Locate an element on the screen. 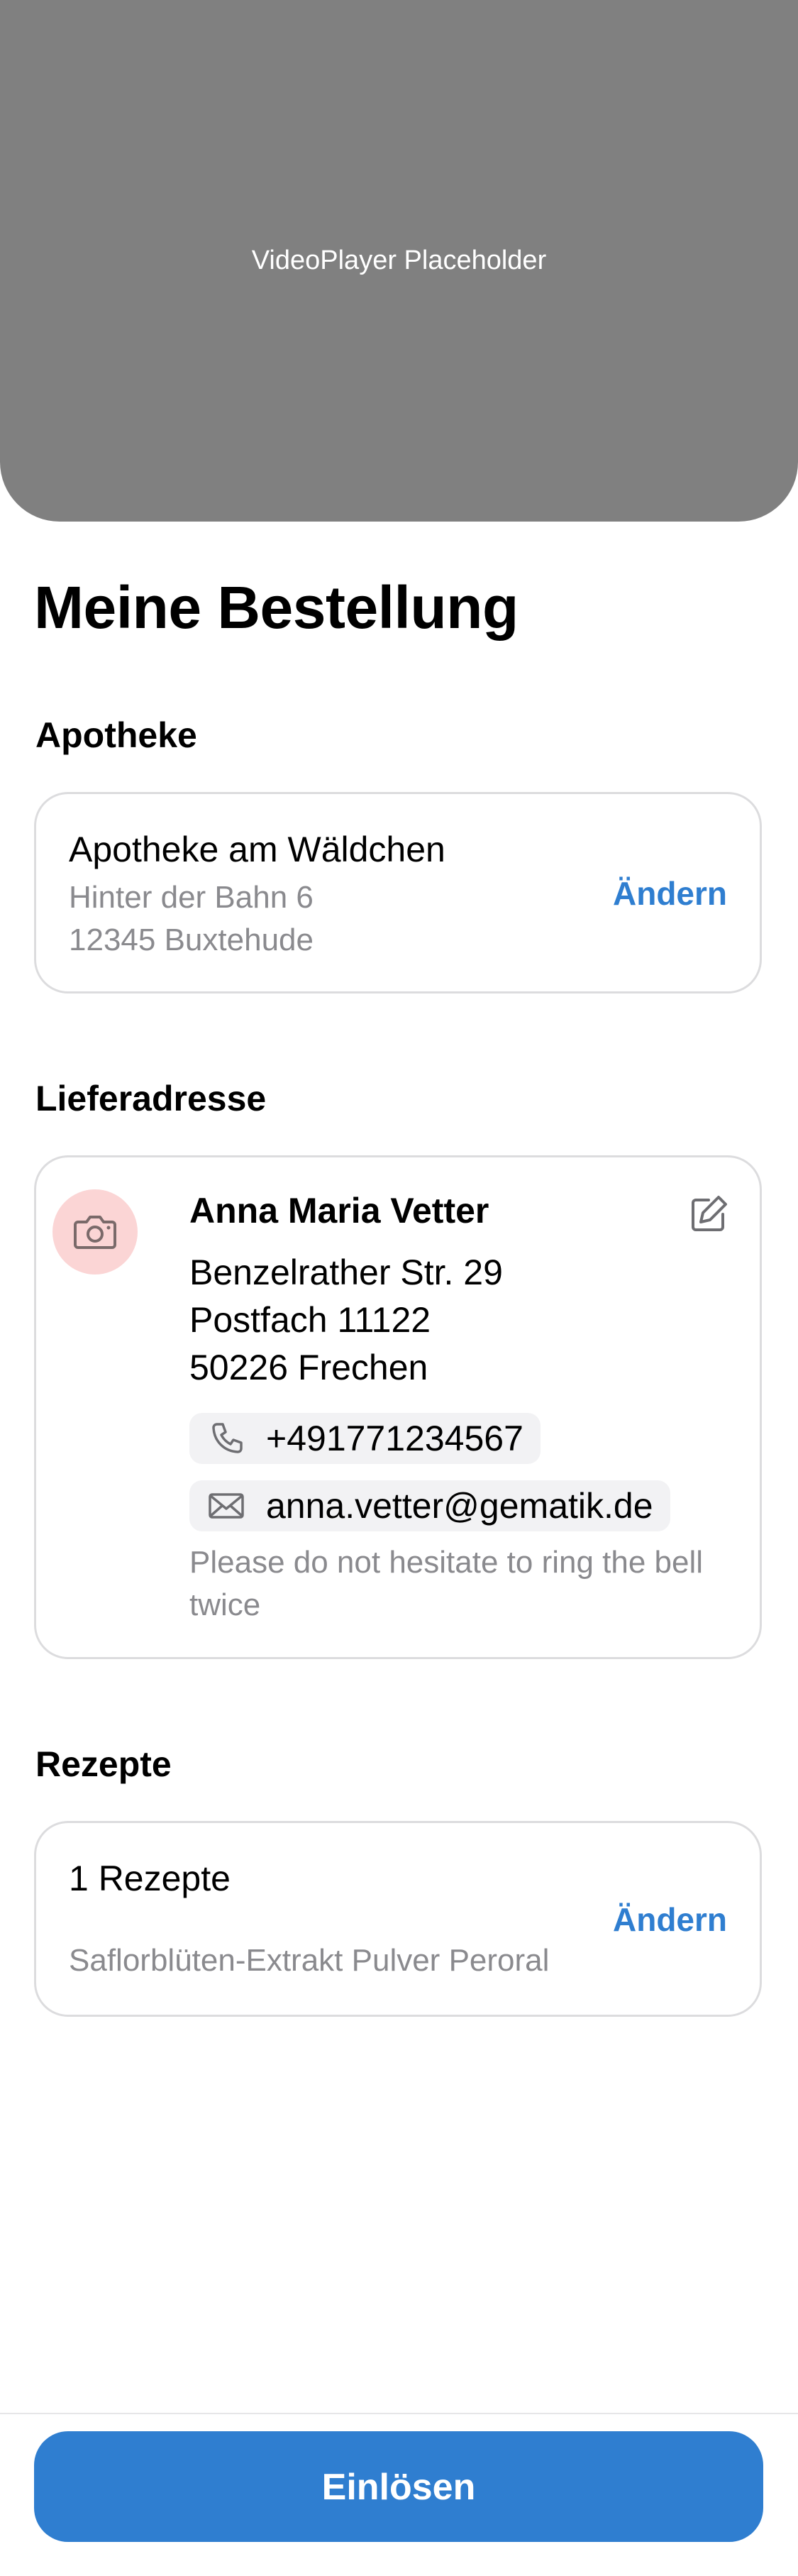 The image size is (798, 2576). address-city: 50226 Frechen is located at coordinates (308, 1367).